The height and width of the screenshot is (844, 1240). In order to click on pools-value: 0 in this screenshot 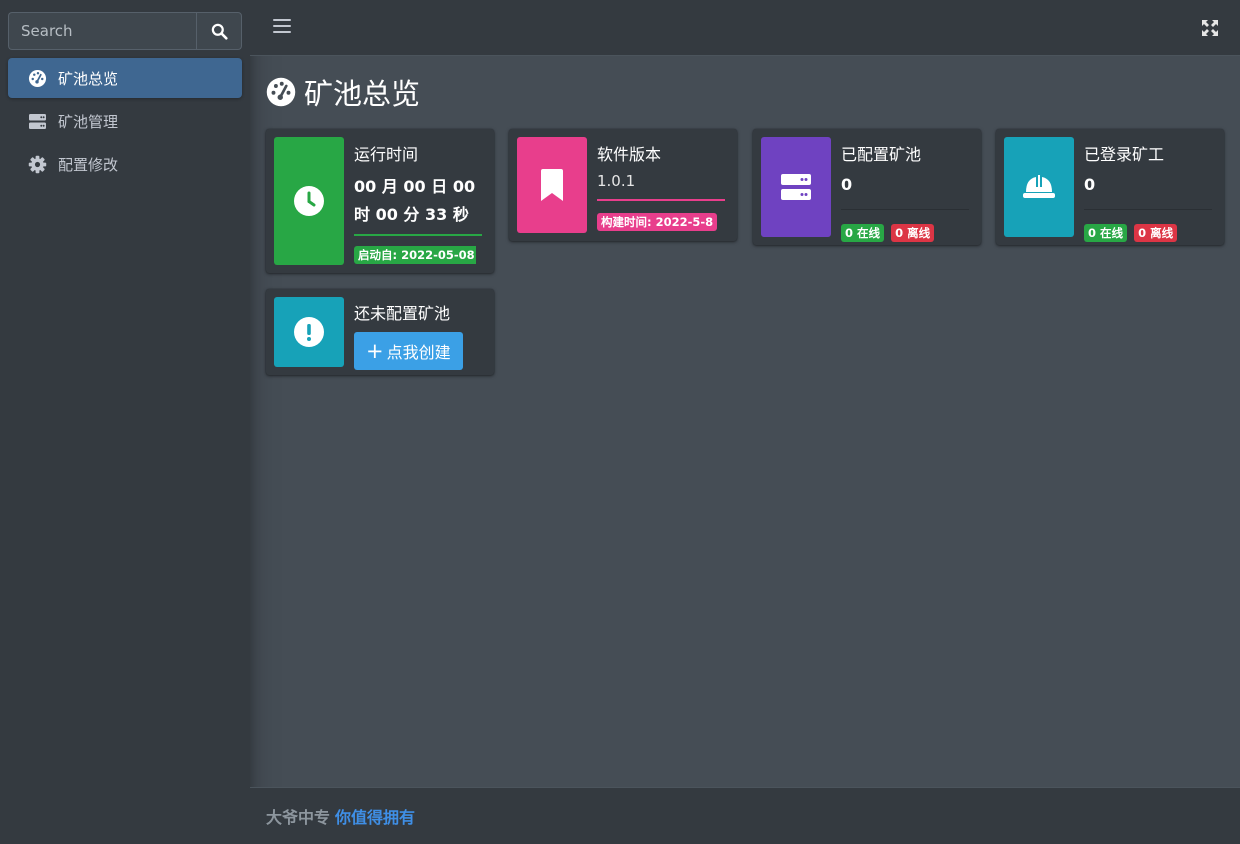, I will do `click(847, 184)`.